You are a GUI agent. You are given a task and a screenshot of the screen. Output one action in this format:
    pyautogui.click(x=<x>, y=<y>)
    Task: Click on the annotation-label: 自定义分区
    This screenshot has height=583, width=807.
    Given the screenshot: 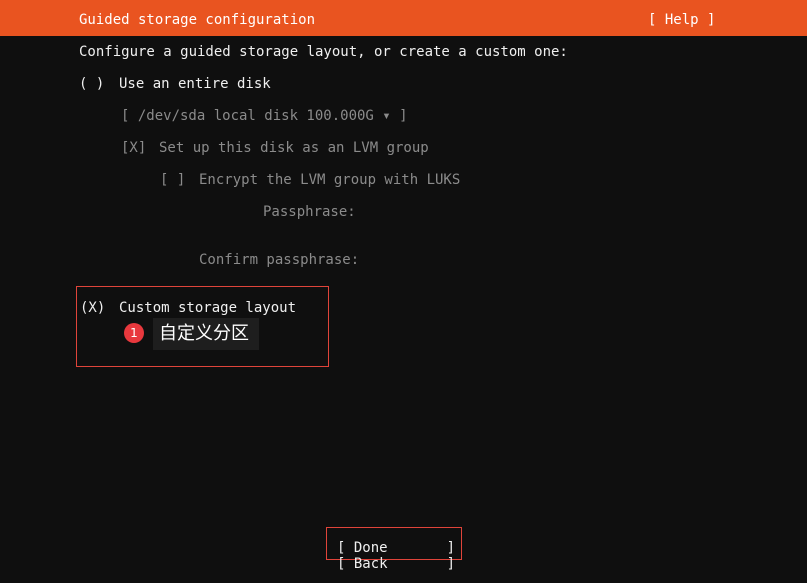 What is the action you would take?
    pyautogui.click(x=206, y=334)
    